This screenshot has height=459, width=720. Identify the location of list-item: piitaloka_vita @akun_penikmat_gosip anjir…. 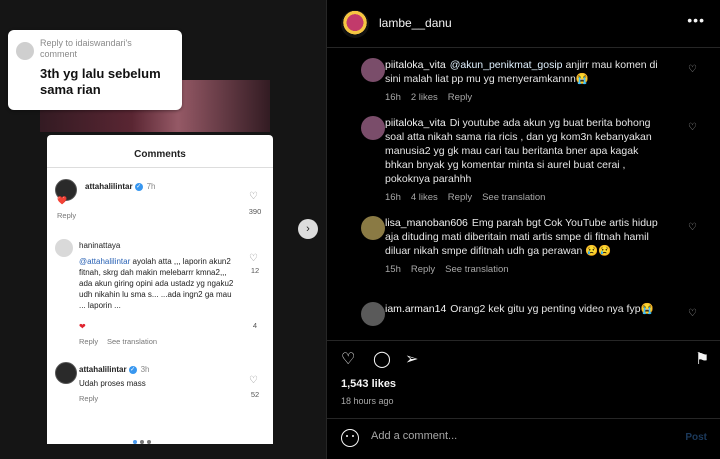
(533, 80).